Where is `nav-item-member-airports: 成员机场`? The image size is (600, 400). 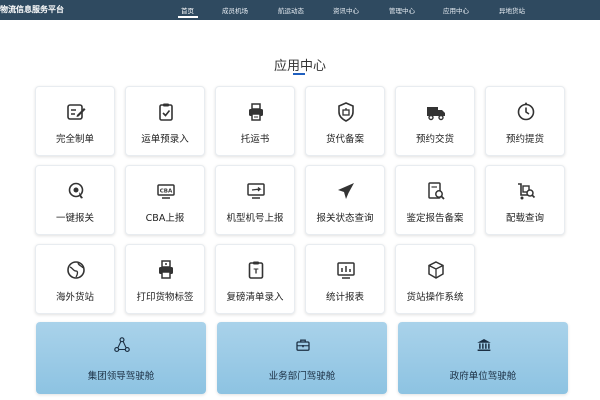
nav-item-member-airports: 成员机场 is located at coordinates (235, 10).